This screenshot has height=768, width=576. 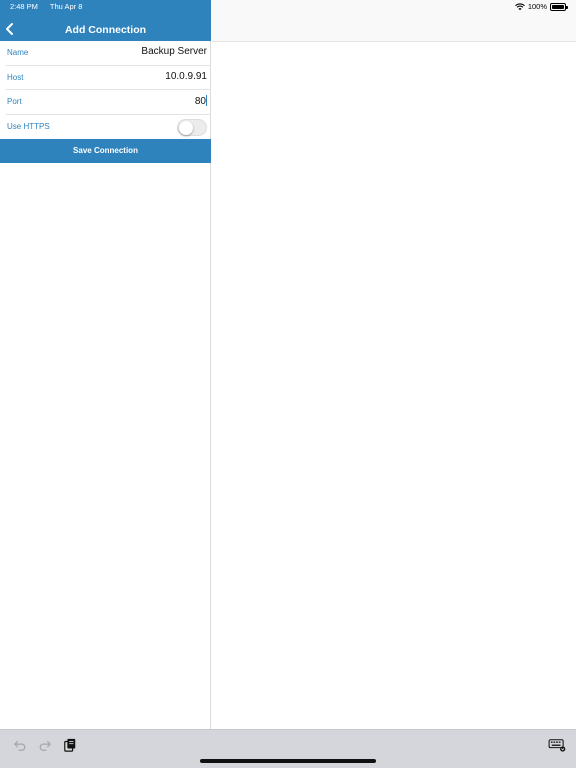 What do you see at coordinates (288, 748) in the screenshot?
I see `keyboard-shortcut-bar` at bounding box center [288, 748].